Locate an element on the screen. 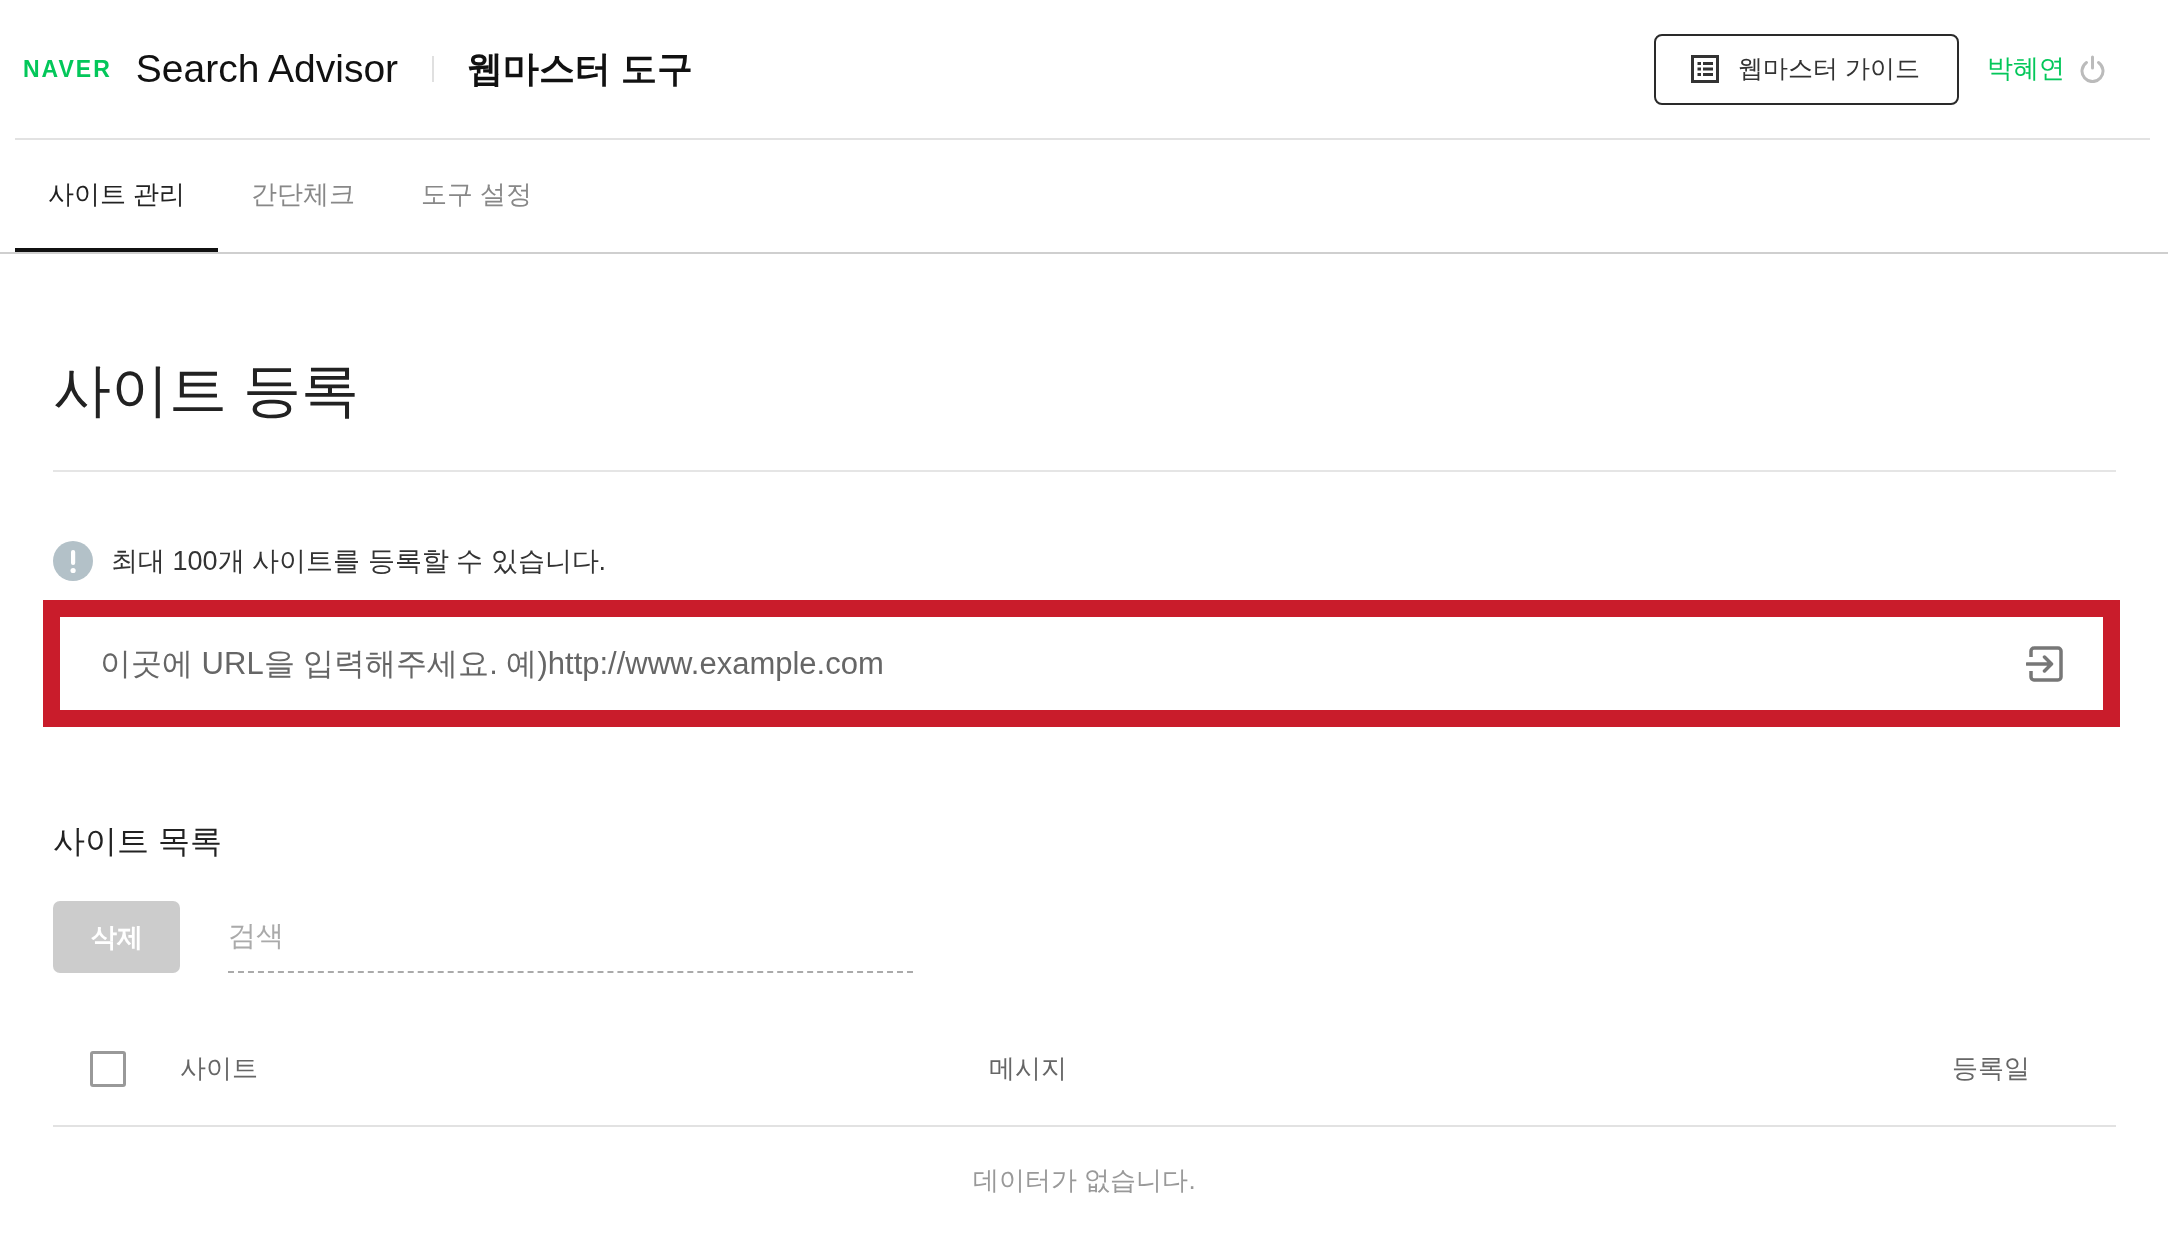  brand-logo: NAVER is located at coordinates (67, 69).